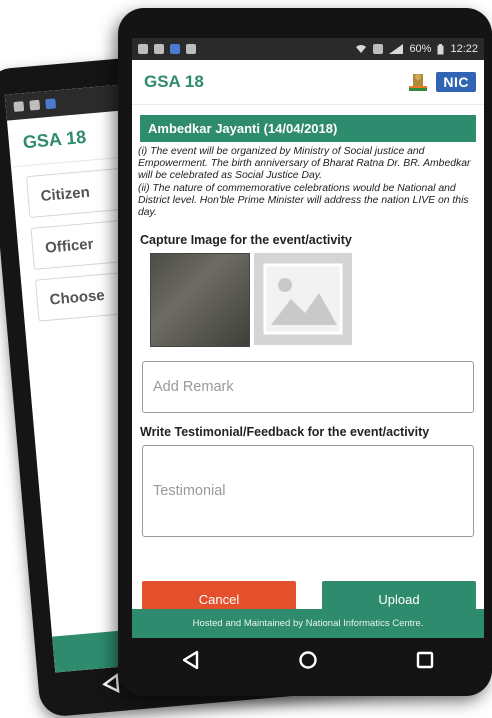 Image resolution: width=492 pixels, height=718 pixels. I want to click on signal-icon, so click(396, 49).